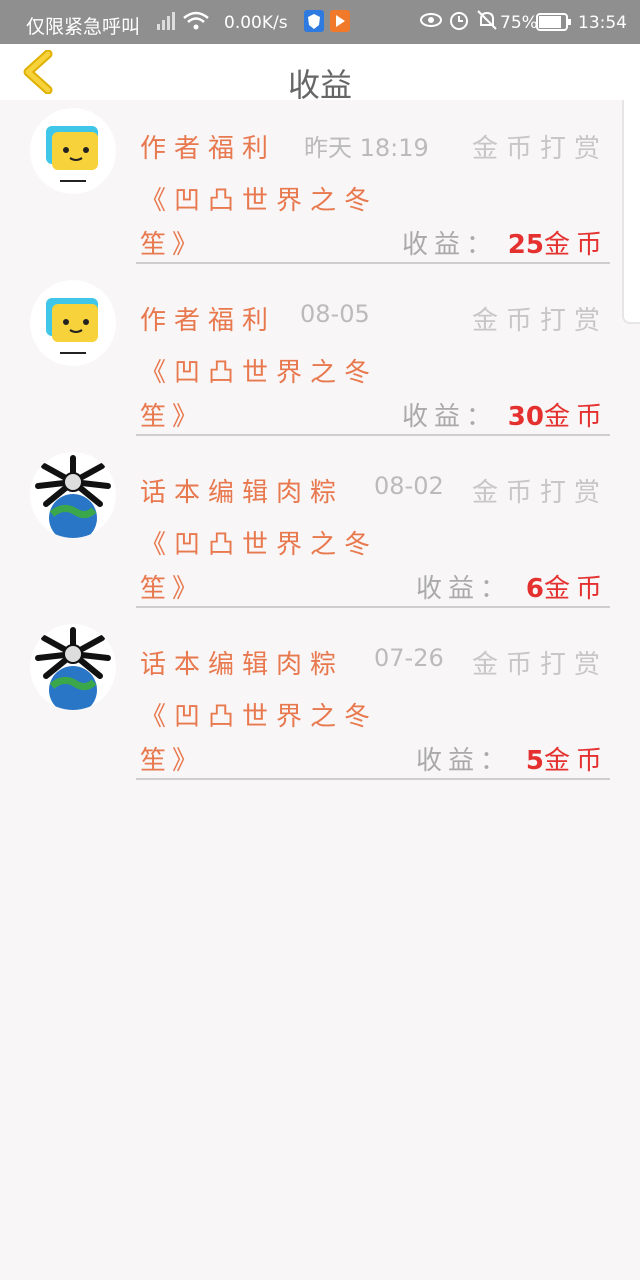  I want to click on income-amount: 5金币, so click(566, 761).